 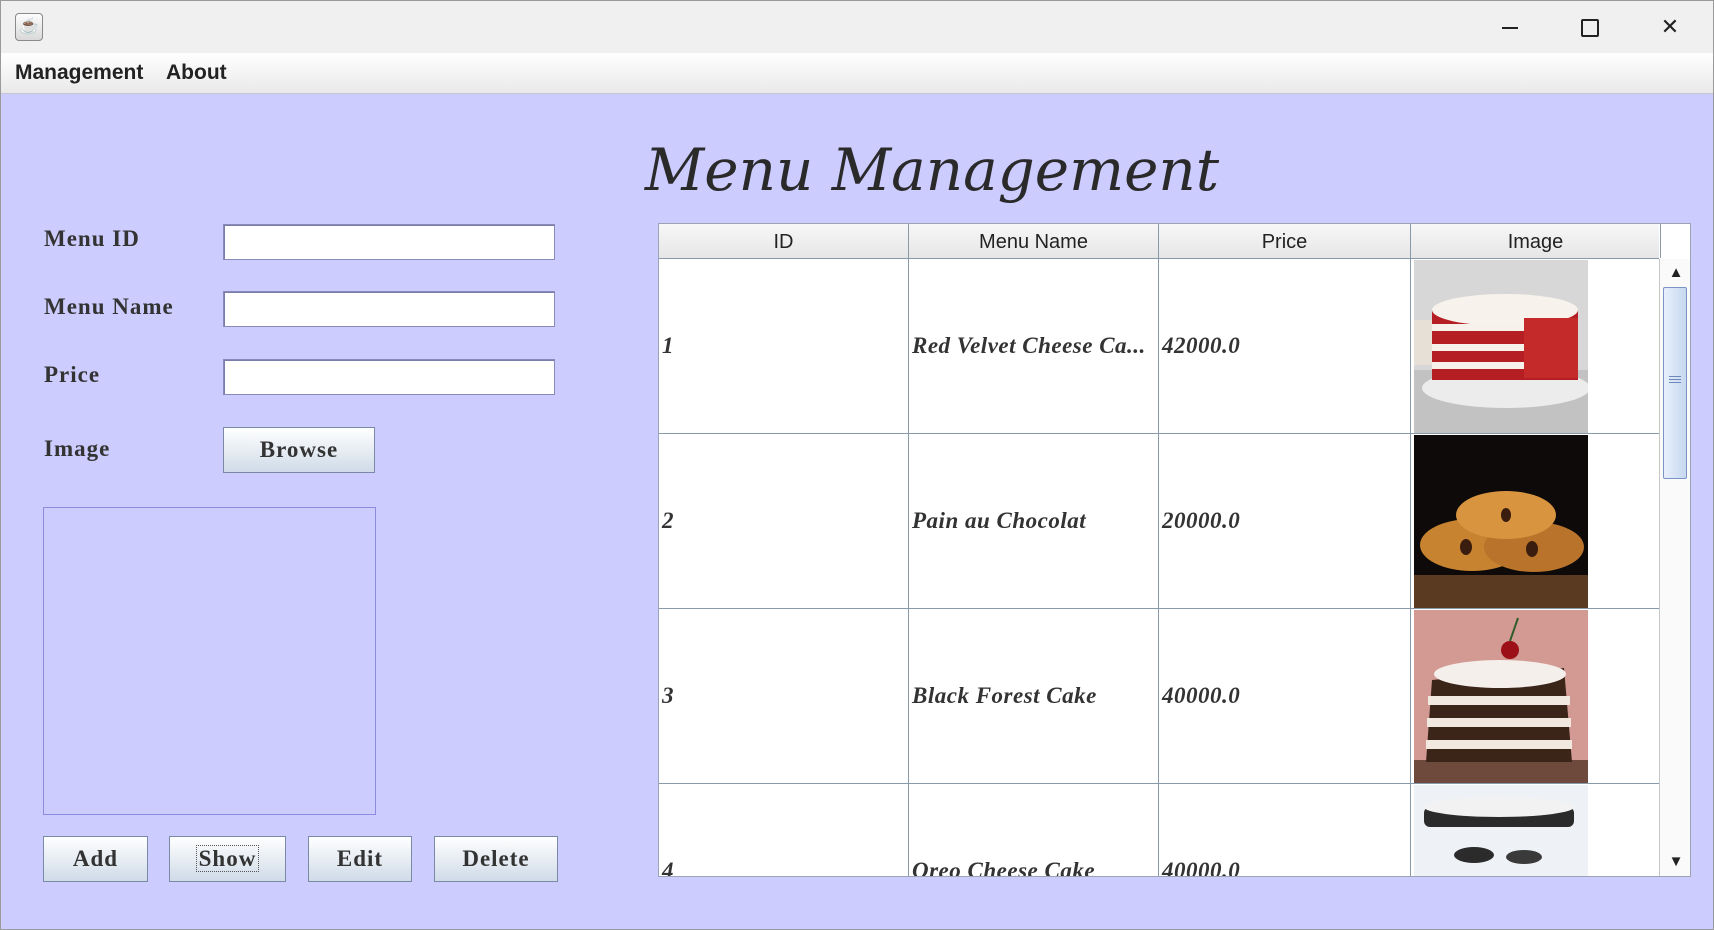 I want to click on title-bar: ☕ ✕, so click(x=857, y=27).